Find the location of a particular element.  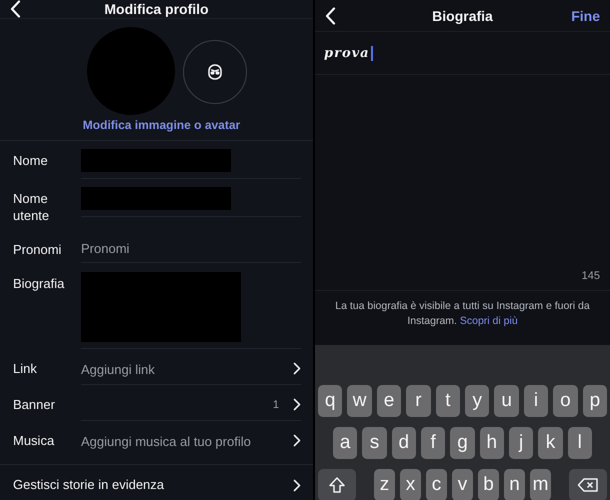

keyboard-key: i is located at coordinates (536, 401).